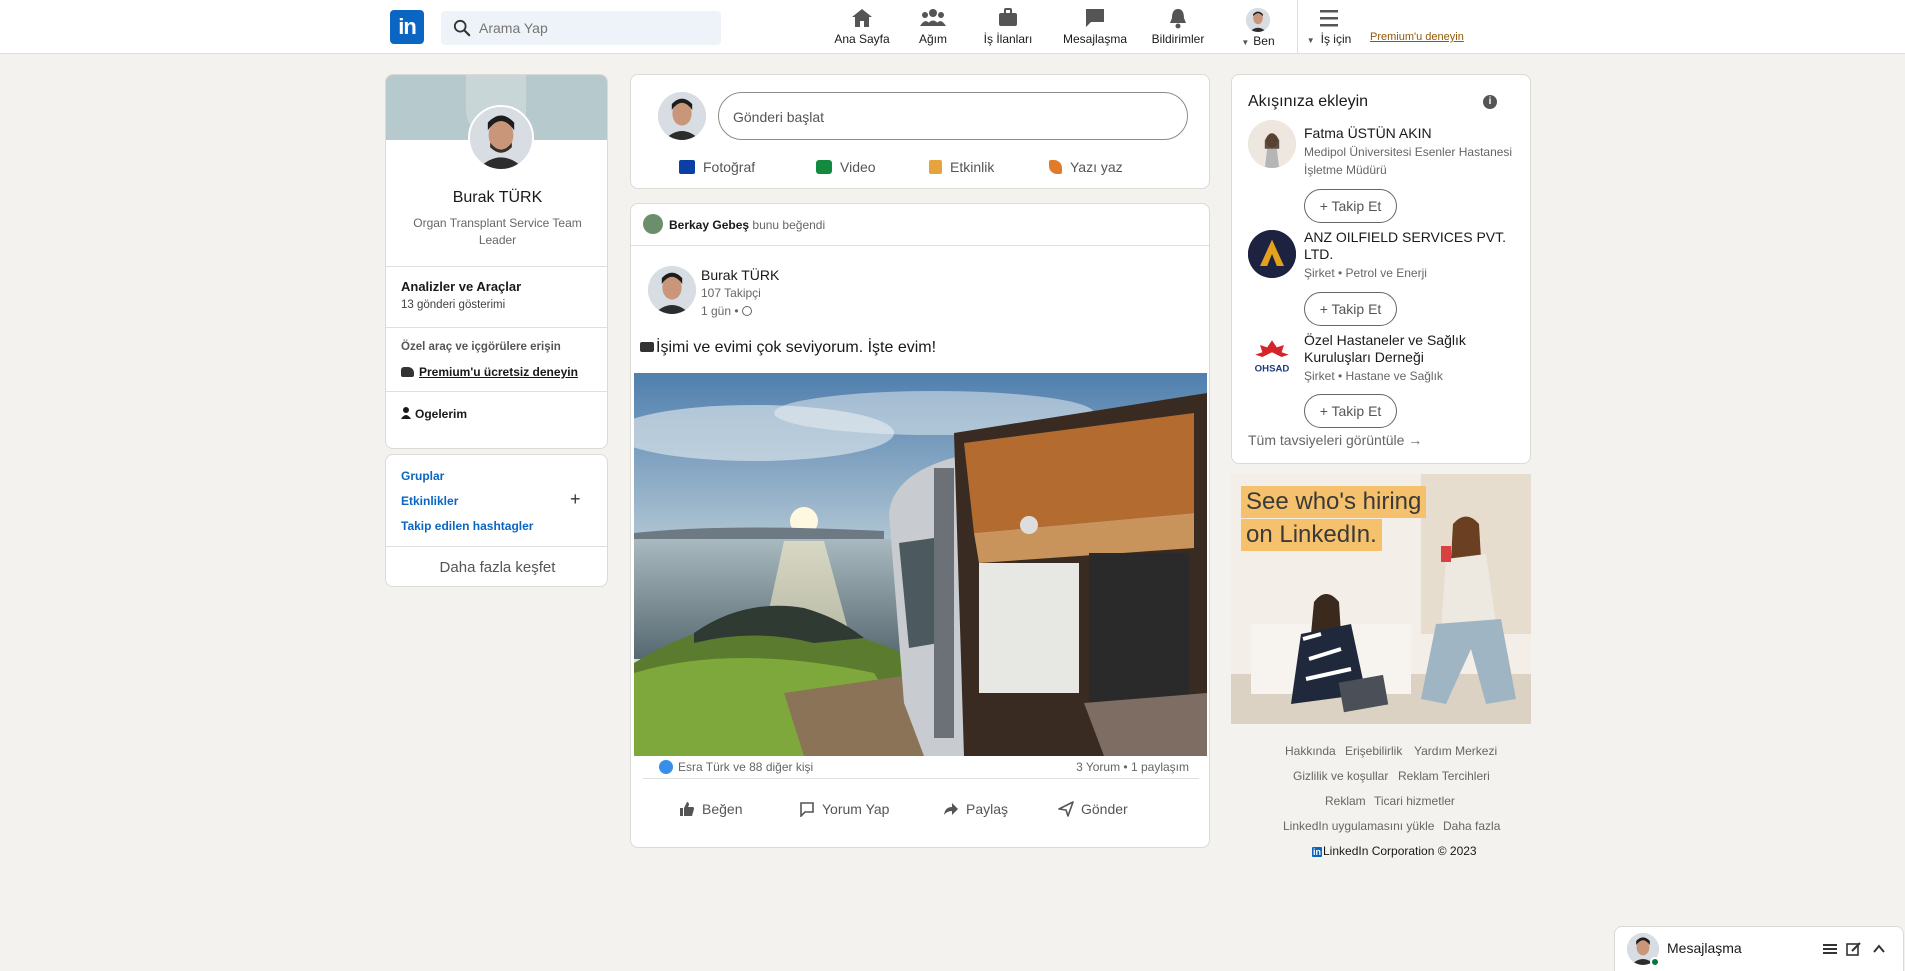  Describe the element at coordinates (1655, 962) in the screenshot. I see `online-status-dot` at that location.